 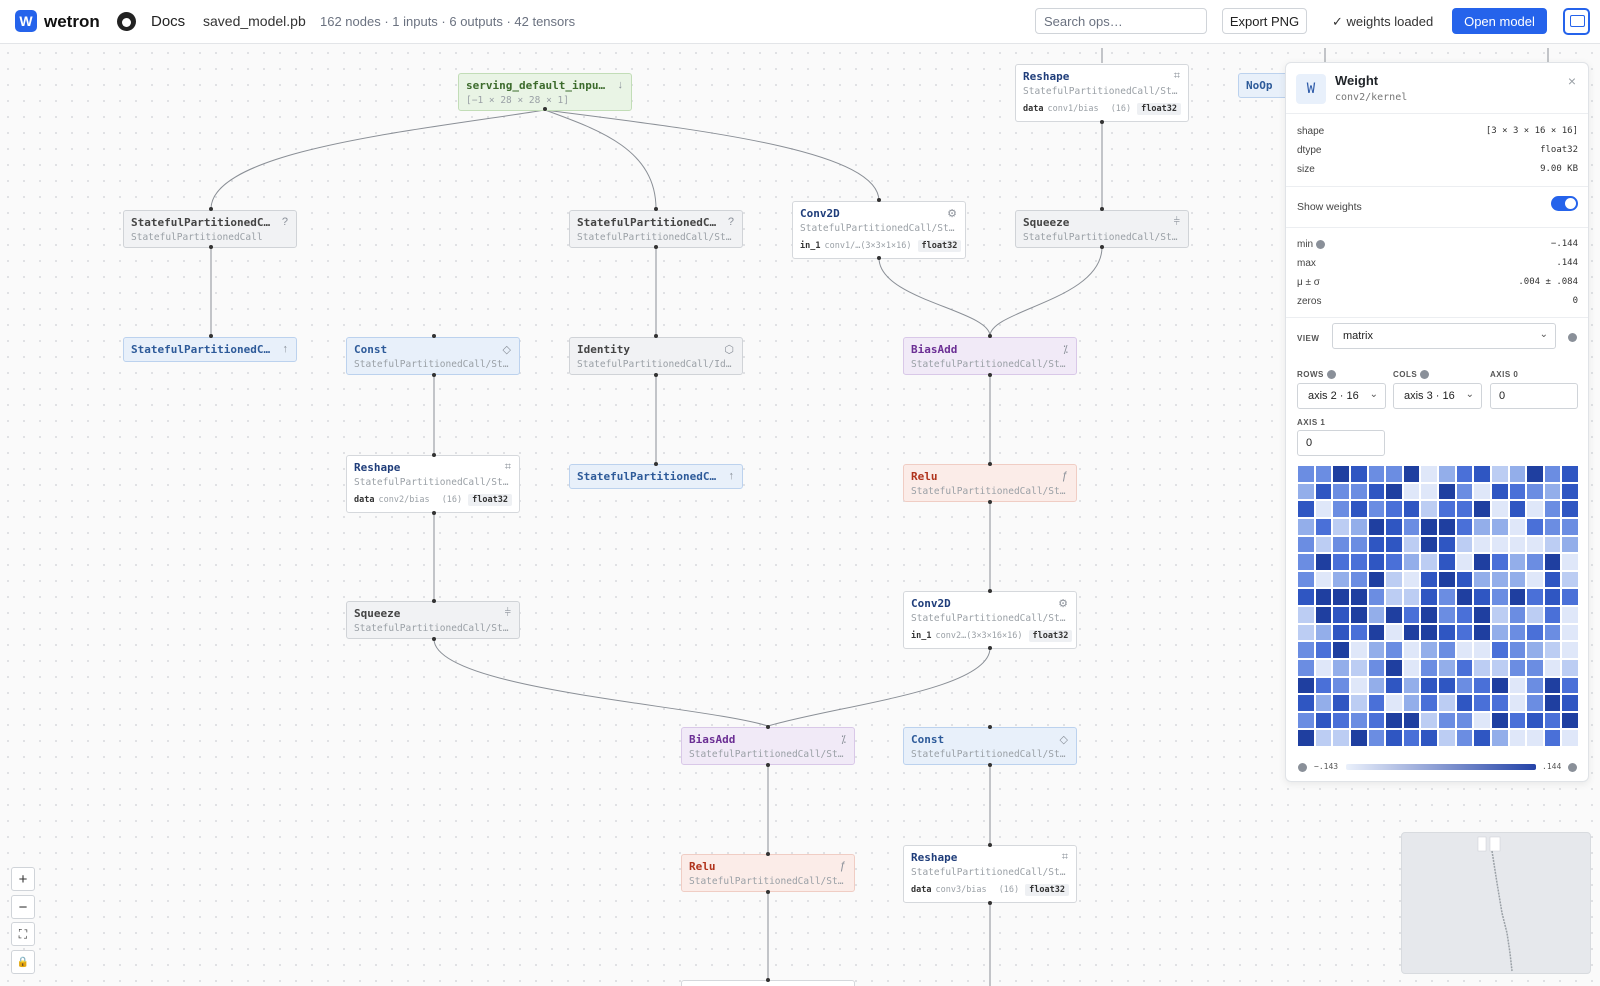 I want to click on app-name: wetron, so click(x=72, y=22).